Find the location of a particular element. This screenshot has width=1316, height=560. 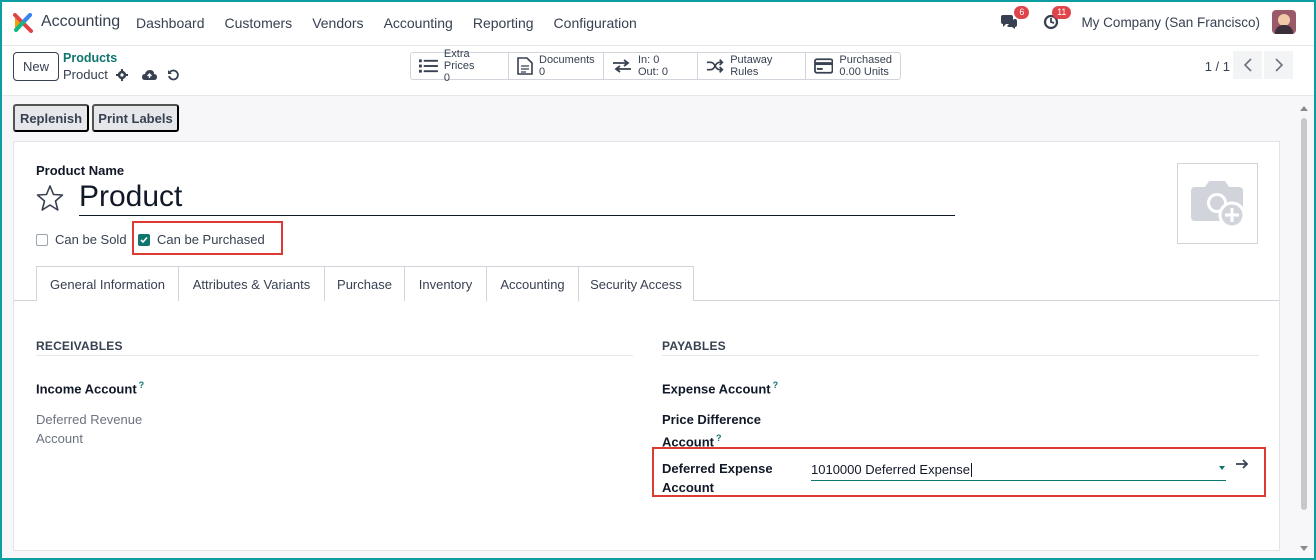

list-icon is located at coordinates (428, 66).